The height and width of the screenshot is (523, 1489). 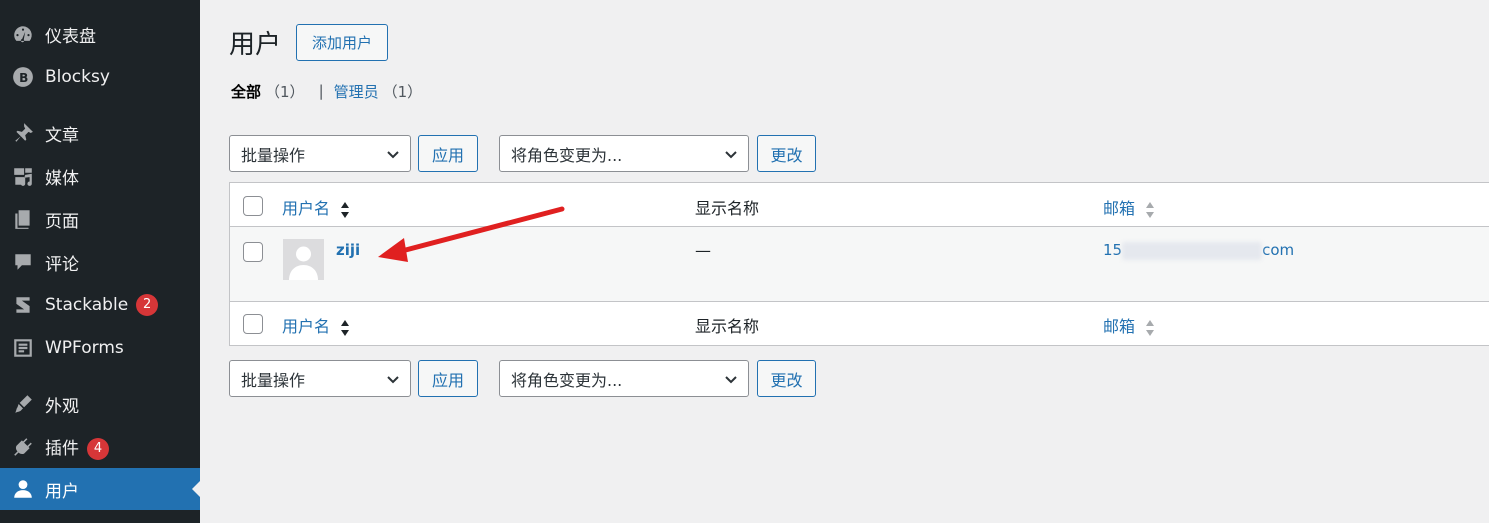 I want to click on sidebar-item-media: 媒体, so click(x=100, y=176).